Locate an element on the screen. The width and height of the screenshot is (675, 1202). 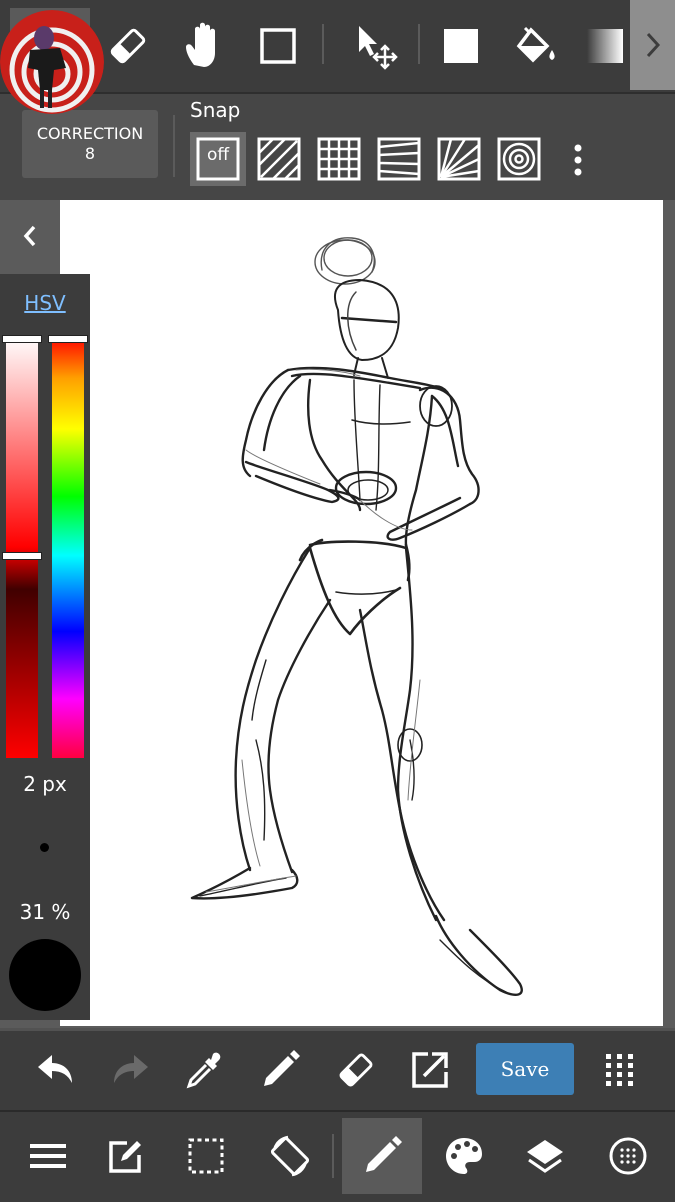
concentric-circles-icon is located at coordinates (519, 159).